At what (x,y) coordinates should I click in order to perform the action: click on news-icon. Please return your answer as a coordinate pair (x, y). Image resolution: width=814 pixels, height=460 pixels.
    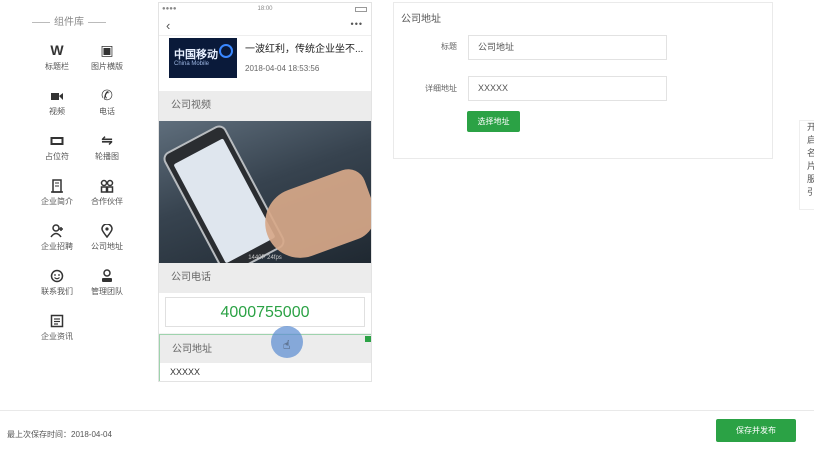
    Looking at the image, I should click on (57, 320).